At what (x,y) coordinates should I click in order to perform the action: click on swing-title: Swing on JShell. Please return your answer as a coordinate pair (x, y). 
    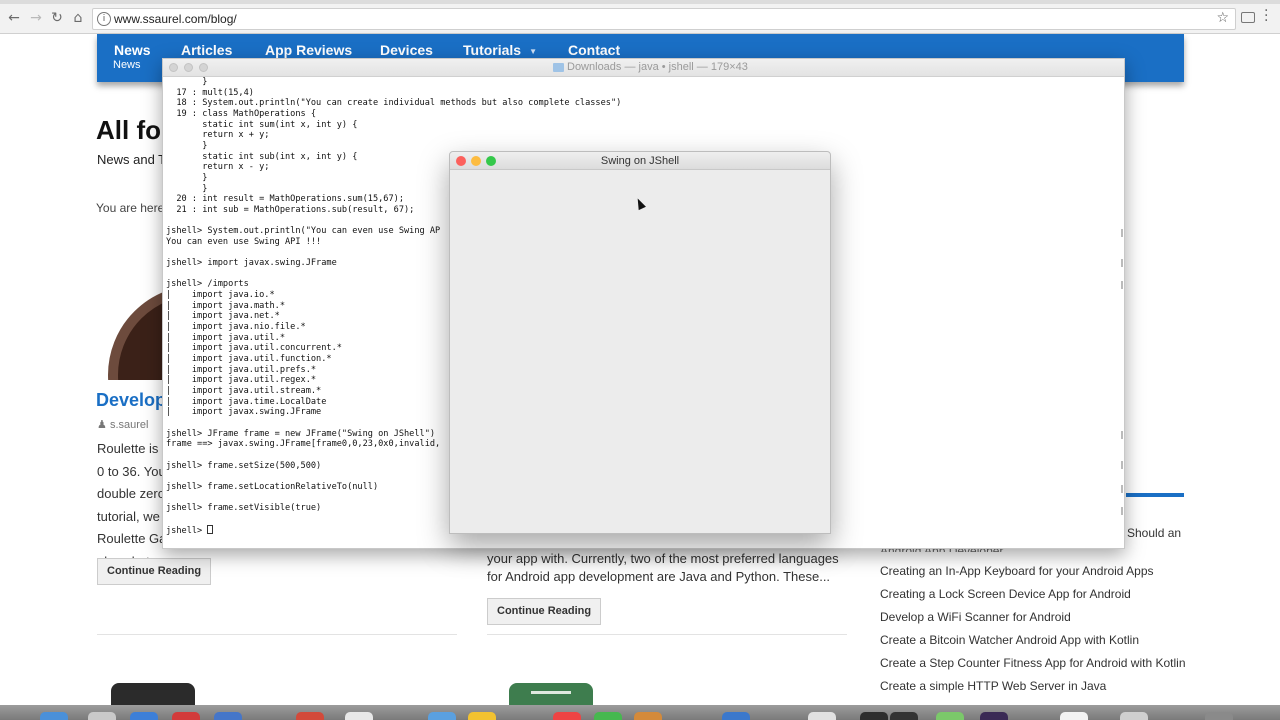
    Looking at the image, I should click on (640, 161).